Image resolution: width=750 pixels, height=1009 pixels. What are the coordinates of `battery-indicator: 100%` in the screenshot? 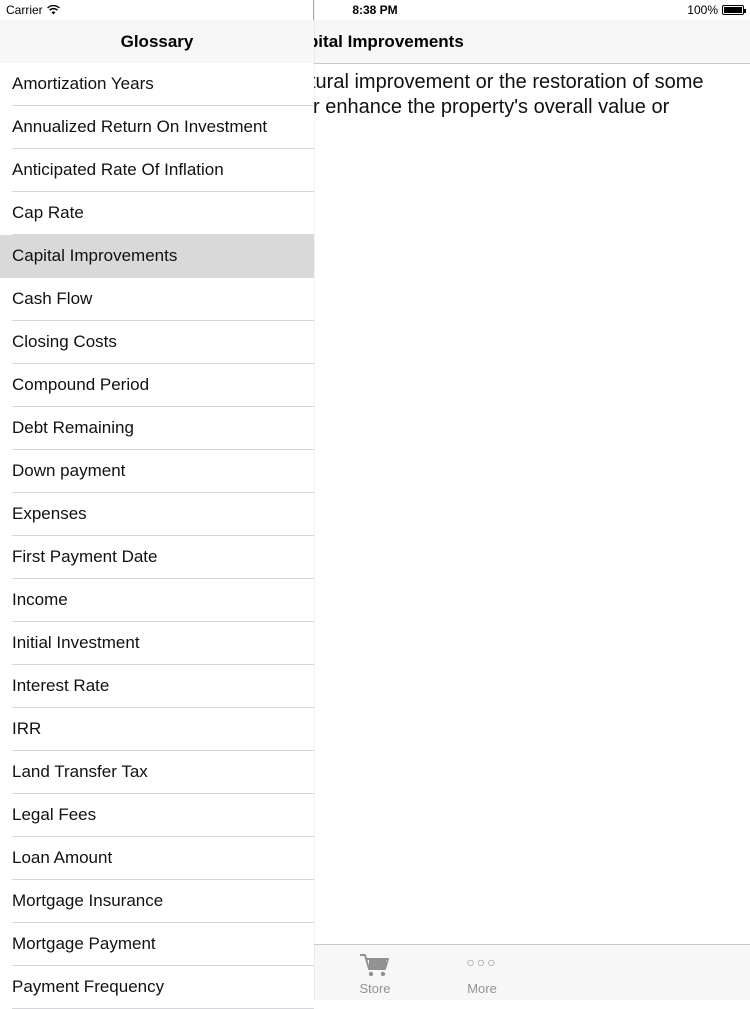 It's located at (716, 10).